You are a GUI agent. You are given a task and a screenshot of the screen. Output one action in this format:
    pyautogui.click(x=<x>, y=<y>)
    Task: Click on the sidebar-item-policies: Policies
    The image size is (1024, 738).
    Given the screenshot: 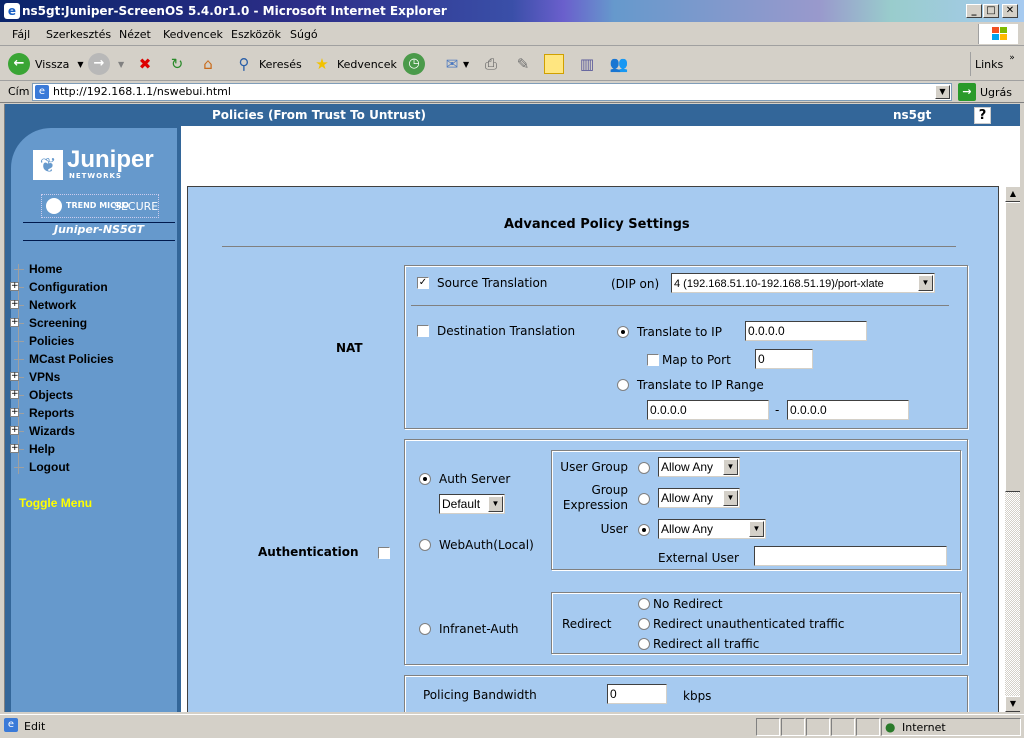 What is the action you would take?
    pyautogui.click(x=90, y=341)
    